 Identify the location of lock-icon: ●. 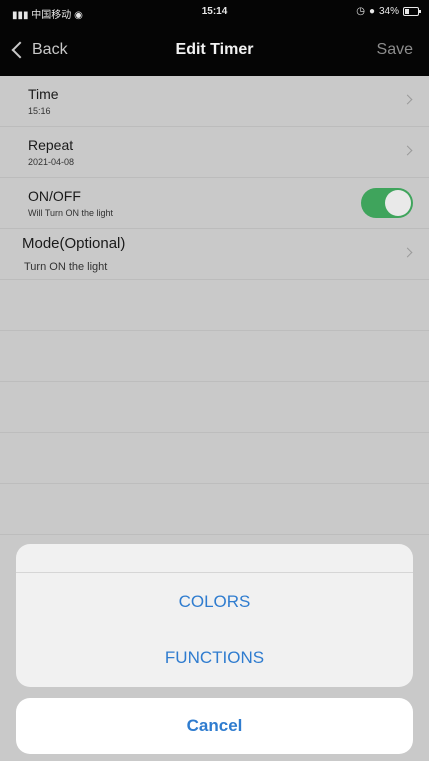
(371, 11).